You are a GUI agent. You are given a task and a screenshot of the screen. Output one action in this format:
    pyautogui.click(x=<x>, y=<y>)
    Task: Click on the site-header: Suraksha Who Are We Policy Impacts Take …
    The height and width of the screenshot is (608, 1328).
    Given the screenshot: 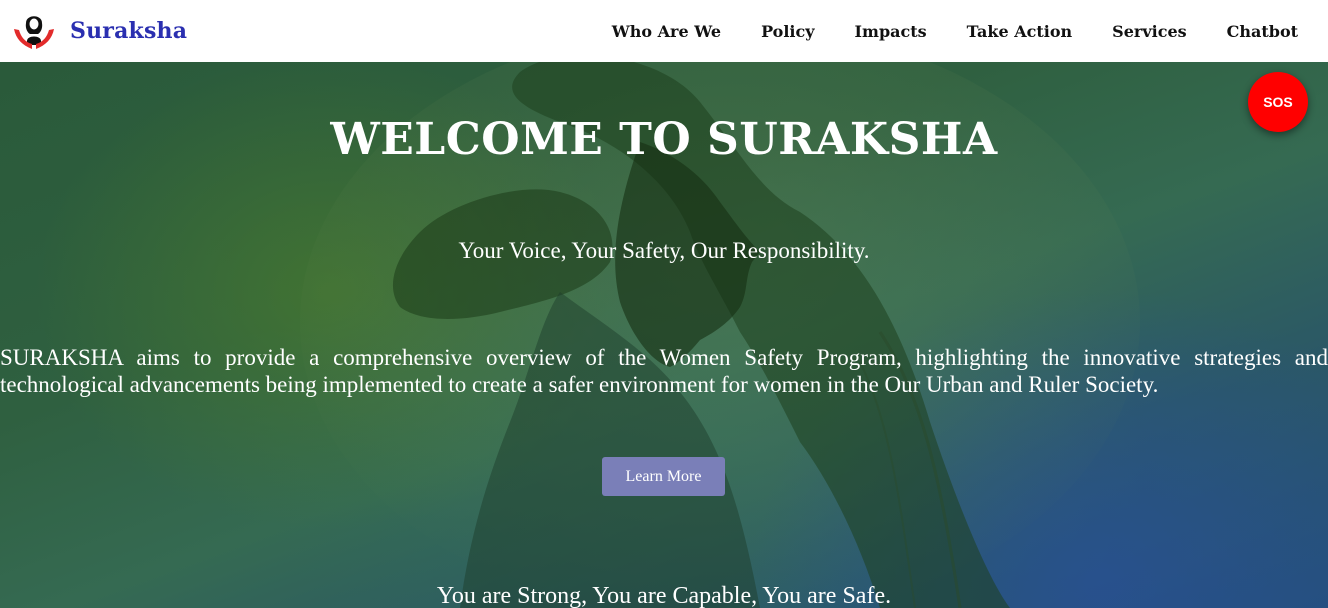 What is the action you would take?
    pyautogui.click(x=664, y=31)
    